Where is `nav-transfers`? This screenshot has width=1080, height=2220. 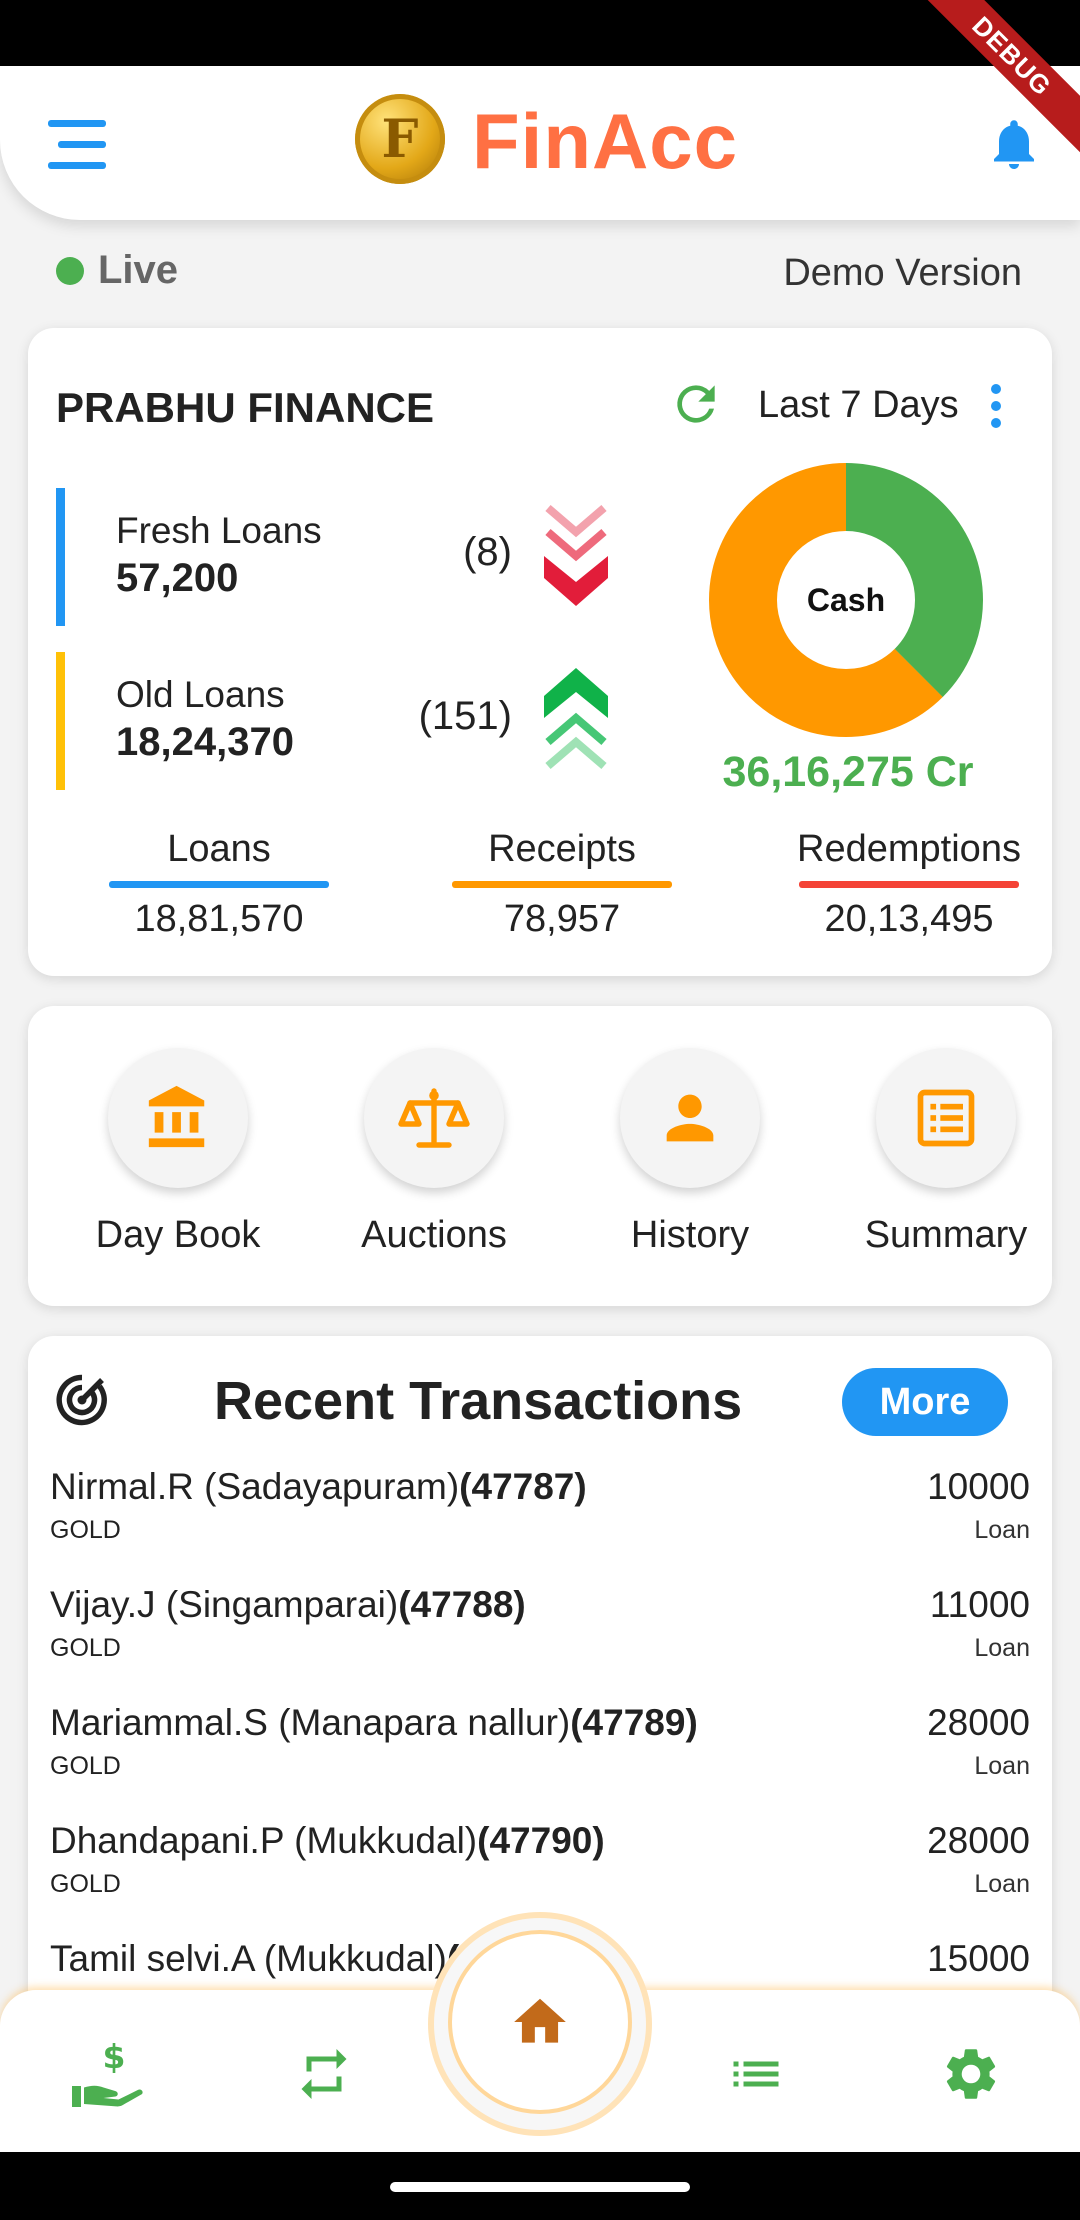
nav-transfers is located at coordinates (324, 2074).